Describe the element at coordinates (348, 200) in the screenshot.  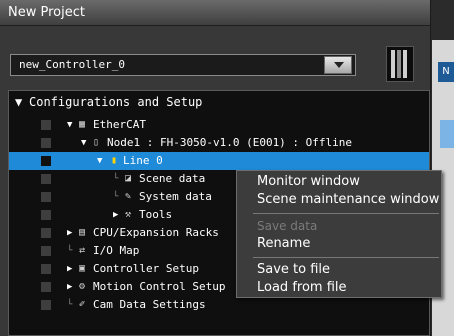
I see `menu-item-scene-maintenance-window: Scene maintenance window` at that location.